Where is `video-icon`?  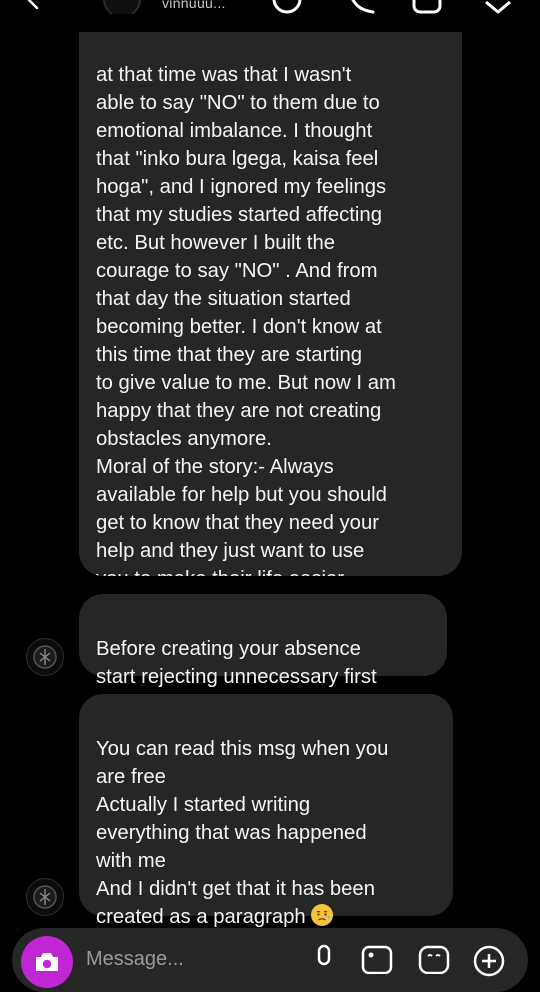 video-icon is located at coordinates (430, 7).